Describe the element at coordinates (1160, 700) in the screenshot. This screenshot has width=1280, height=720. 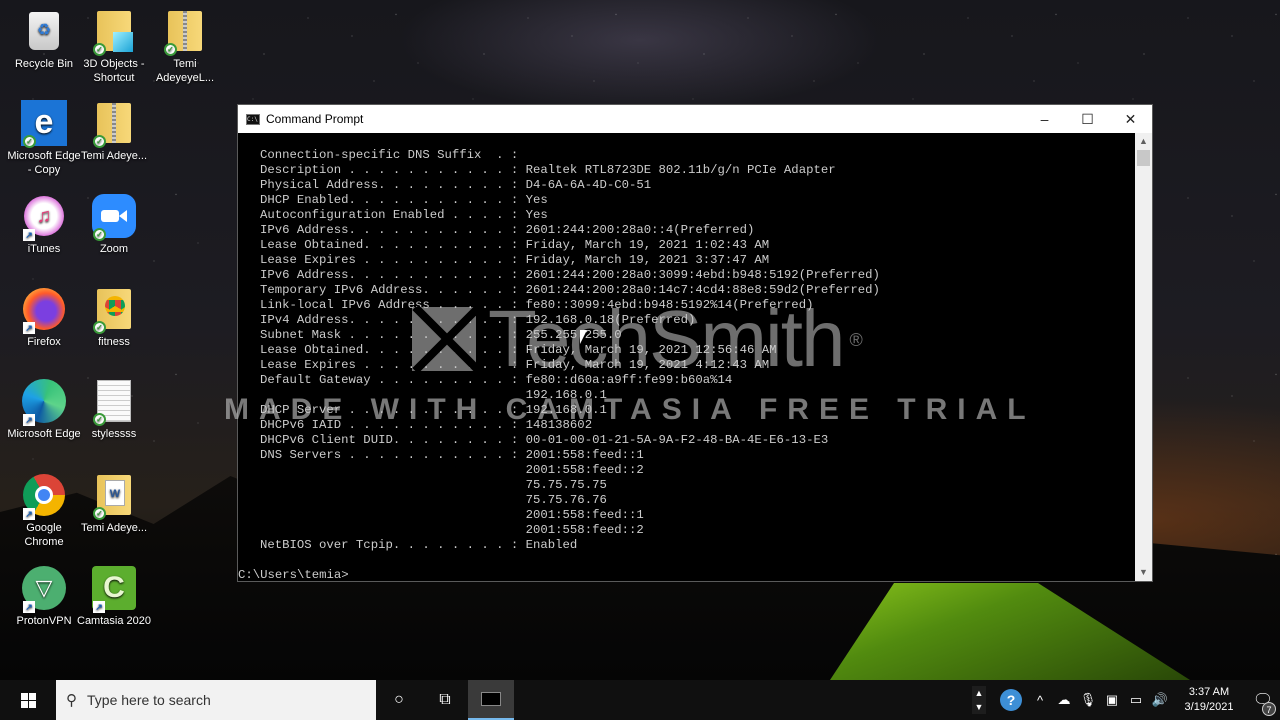
I see `volume-icon: 🔊` at that location.